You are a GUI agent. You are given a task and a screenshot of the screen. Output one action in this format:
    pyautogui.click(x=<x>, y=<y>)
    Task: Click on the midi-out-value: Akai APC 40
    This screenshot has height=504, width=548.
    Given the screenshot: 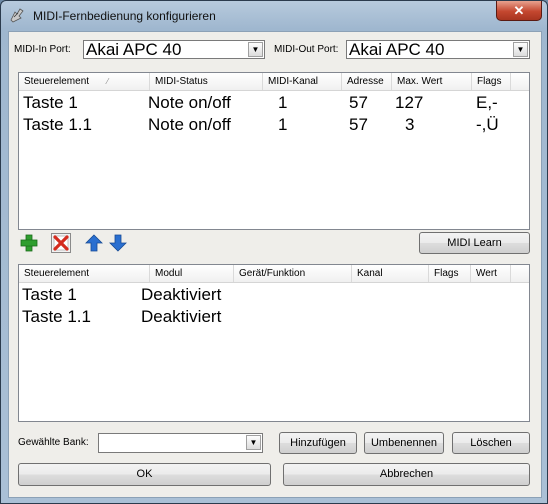 What is the action you would take?
    pyautogui.click(x=397, y=49)
    